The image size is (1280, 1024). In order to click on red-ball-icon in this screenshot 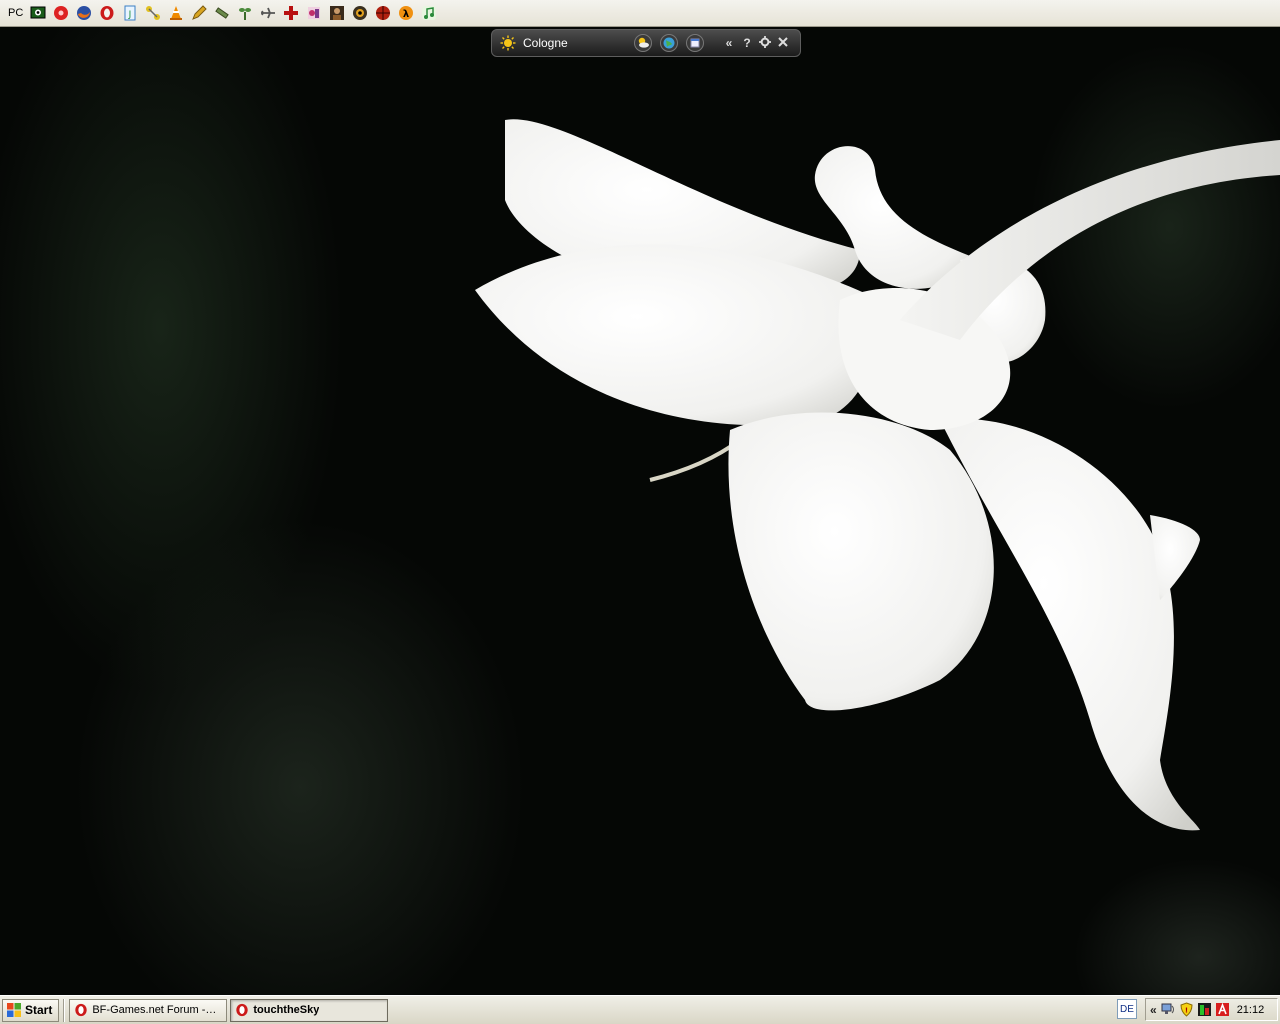, I will do `click(383, 13)`.